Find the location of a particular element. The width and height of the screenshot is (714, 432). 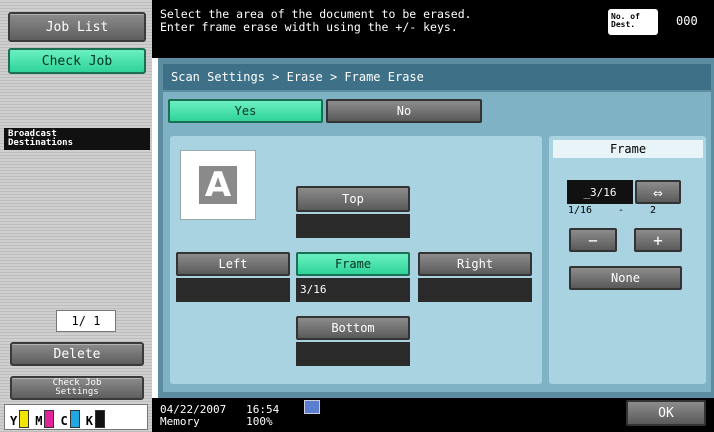

toner-label: Y is located at coordinates (14, 421).